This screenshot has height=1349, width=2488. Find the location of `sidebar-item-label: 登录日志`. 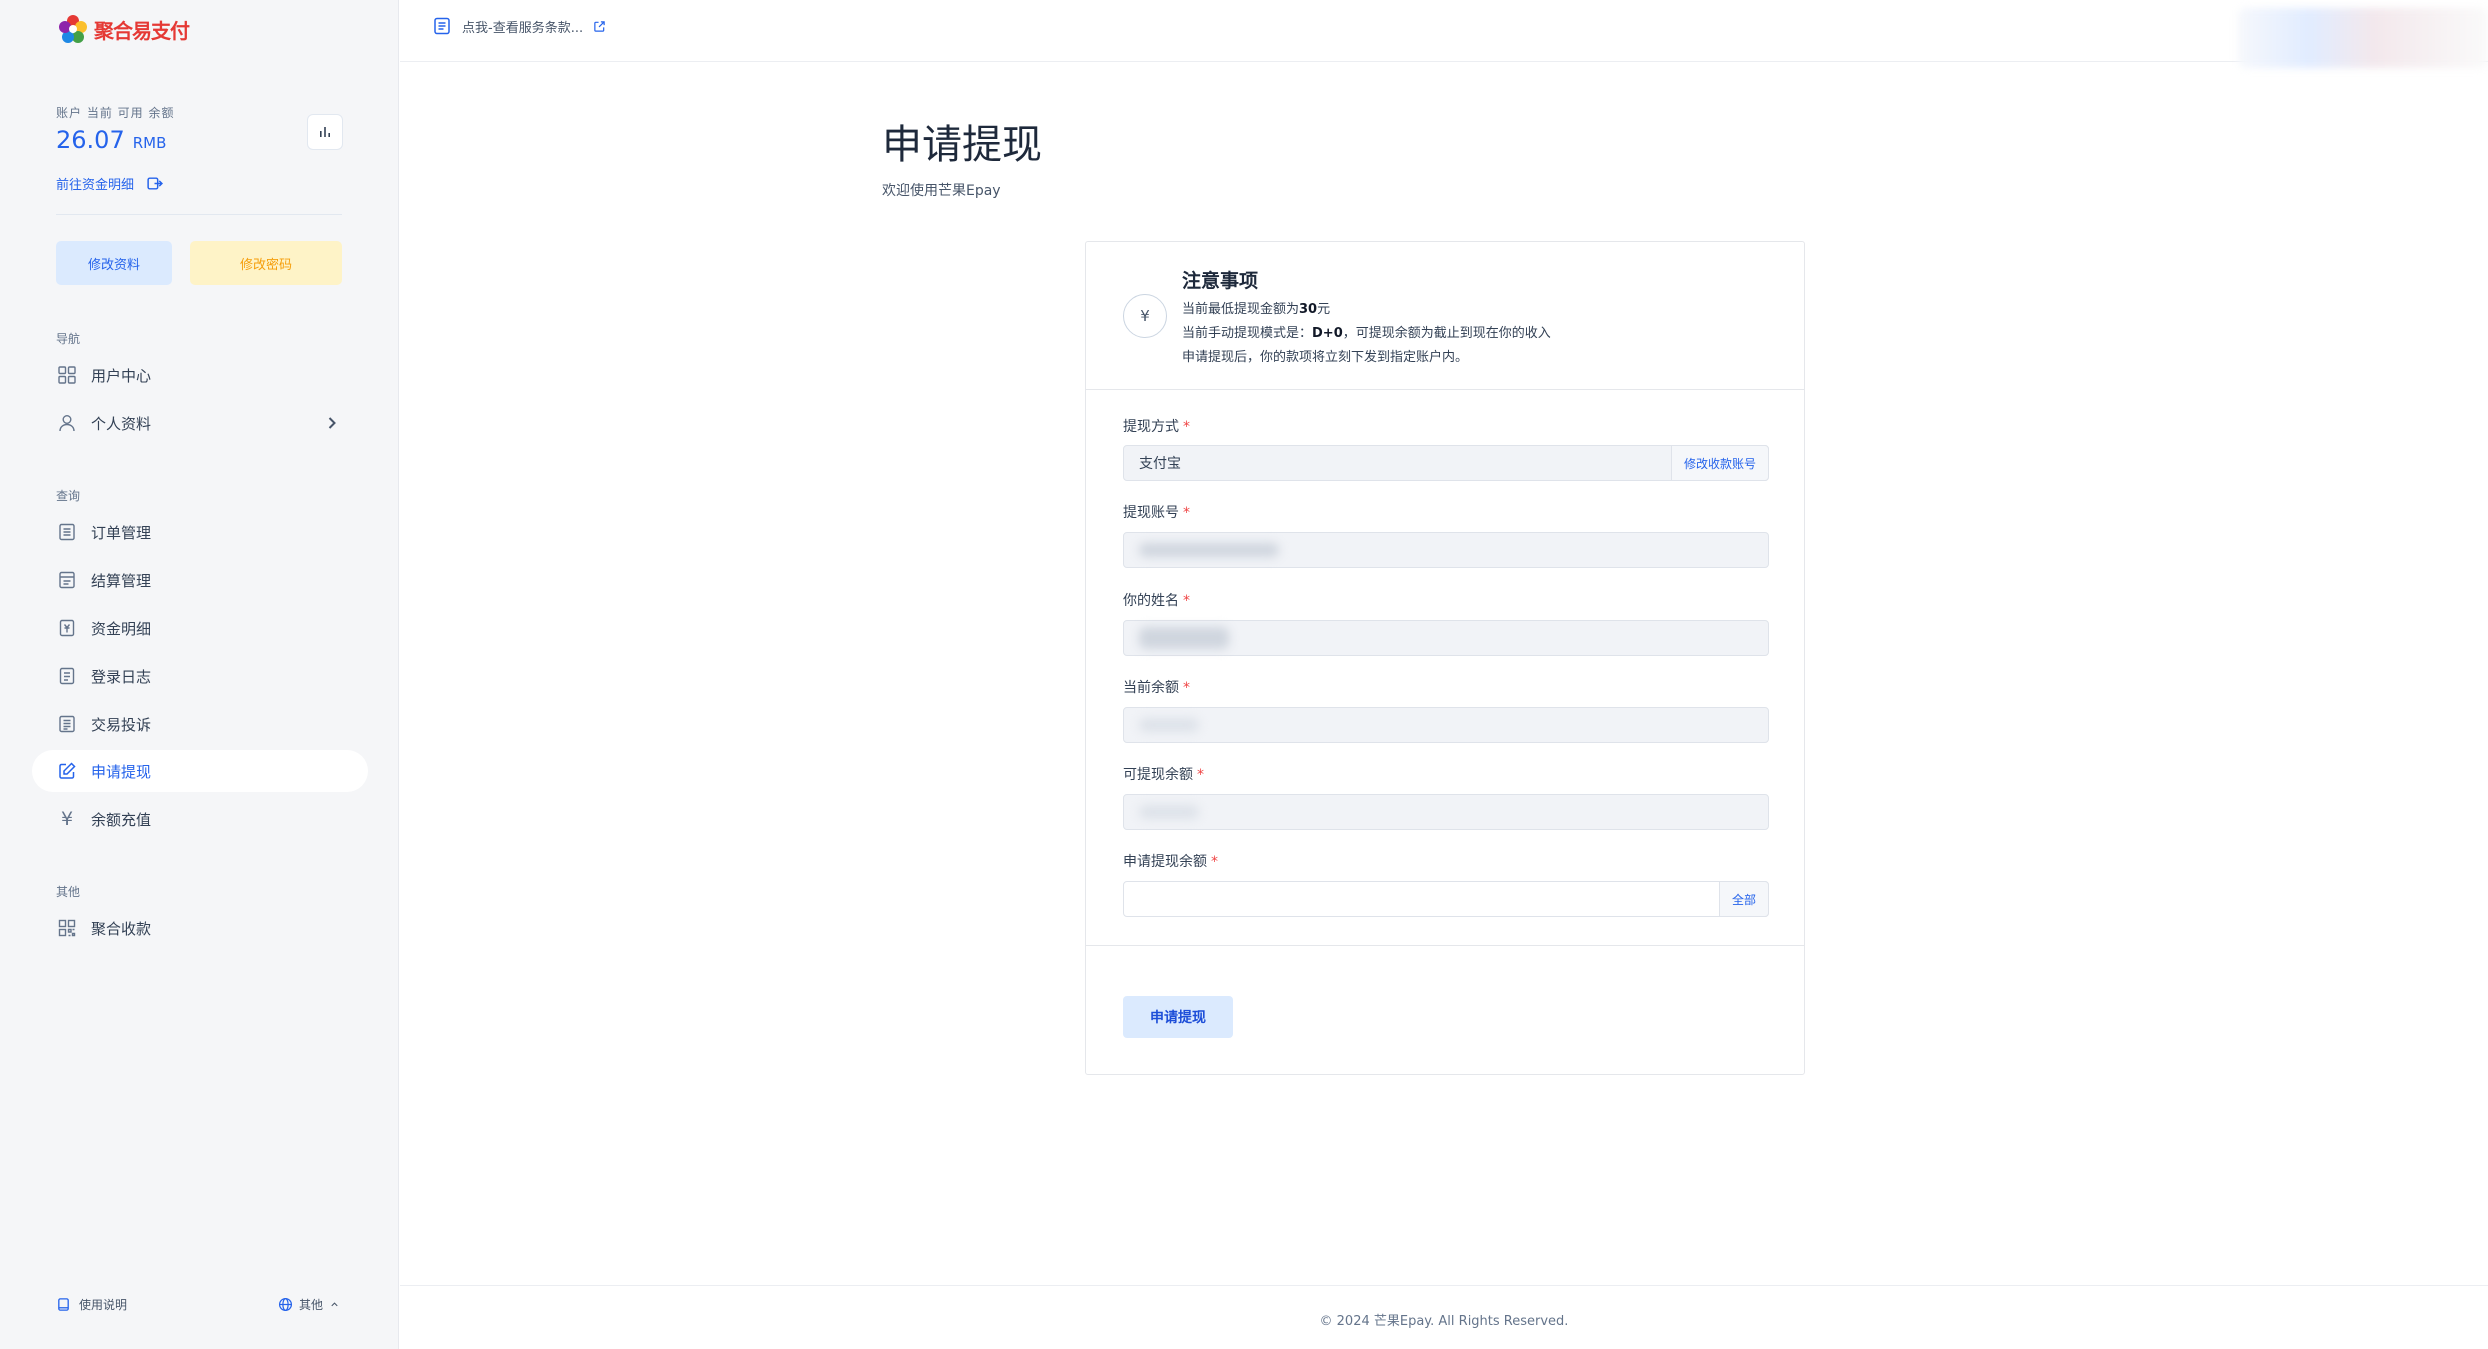

sidebar-item-label: 登录日志 is located at coordinates (121, 676).